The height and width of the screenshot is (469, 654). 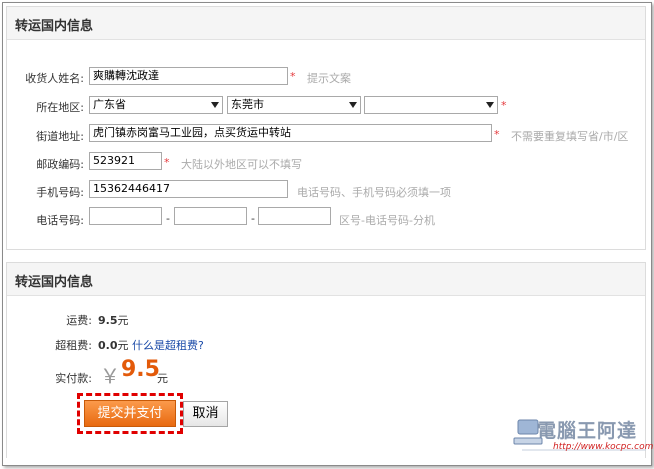 I want to click on freight-value: 9.5元, so click(x=113, y=320).